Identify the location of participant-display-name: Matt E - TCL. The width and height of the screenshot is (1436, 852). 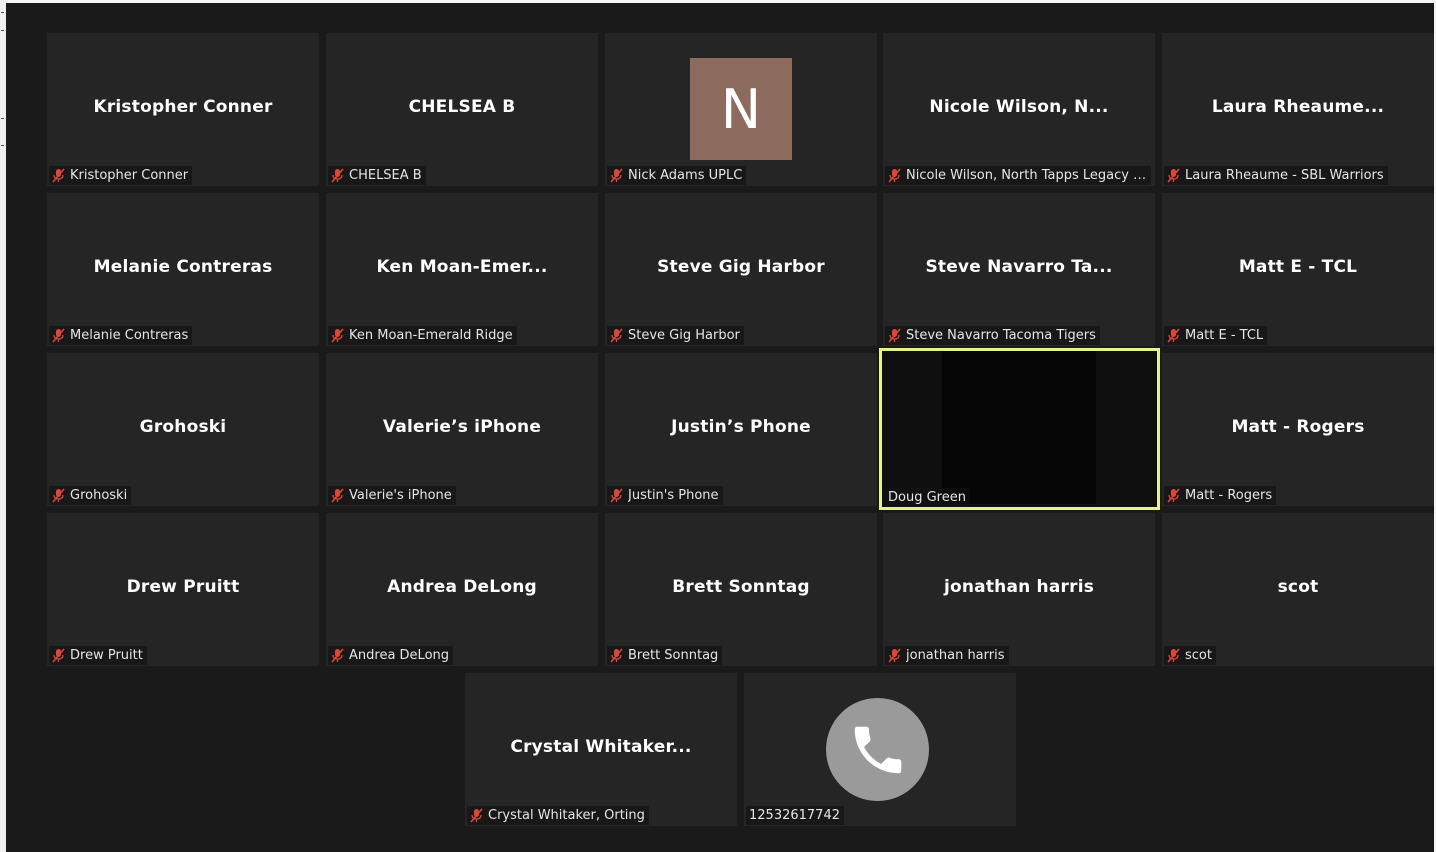
(1298, 267).